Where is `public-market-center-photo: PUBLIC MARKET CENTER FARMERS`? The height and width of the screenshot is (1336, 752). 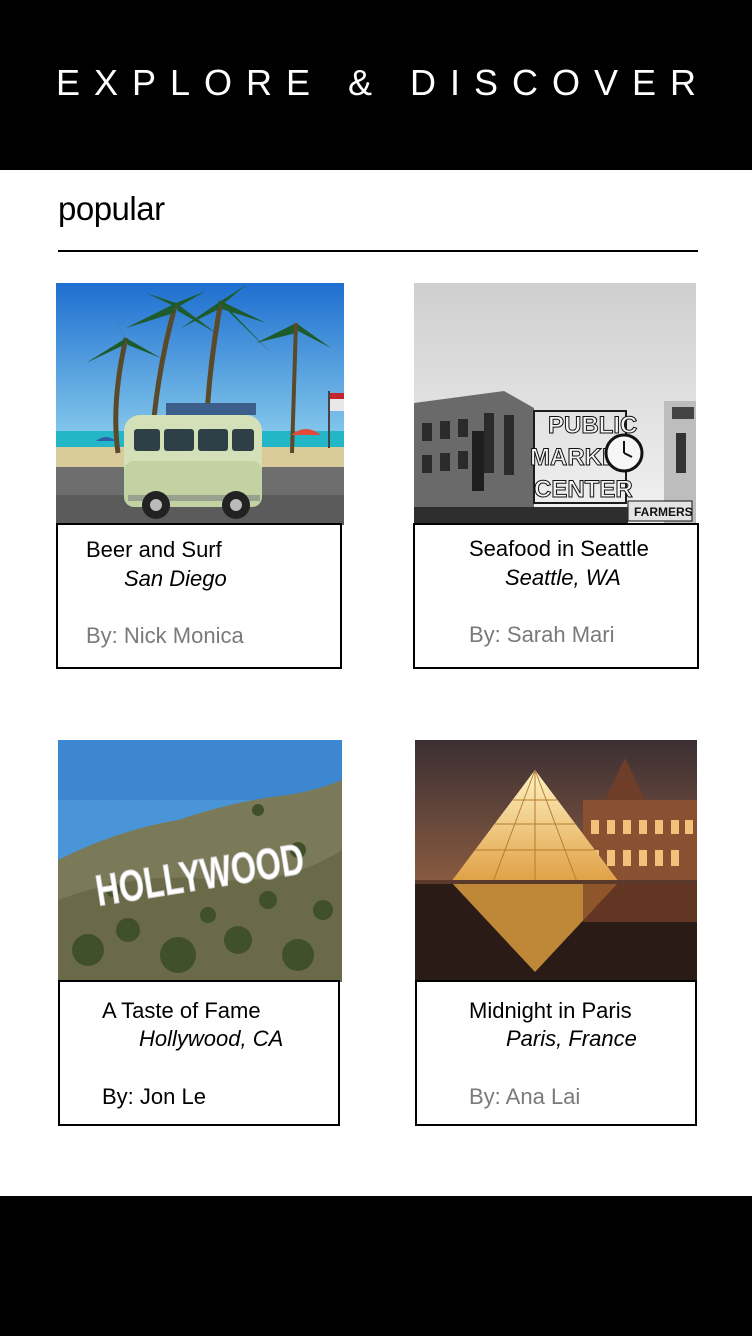 public-market-center-photo: PUBLIC MARKET CENTER FARMERS is located at coordinates (555, 404).